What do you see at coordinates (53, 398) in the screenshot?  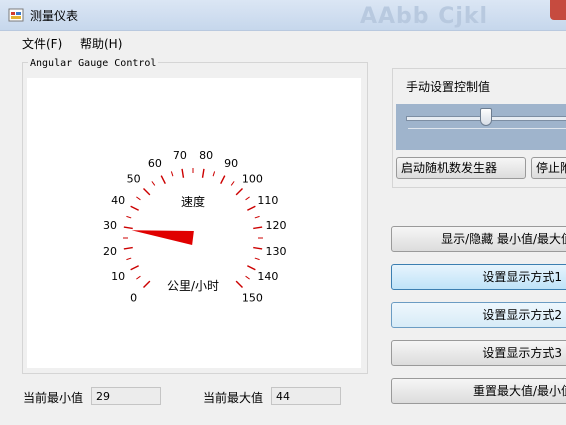 I see `current-min-label: 当前最小值` at bounding box center [53, 398].